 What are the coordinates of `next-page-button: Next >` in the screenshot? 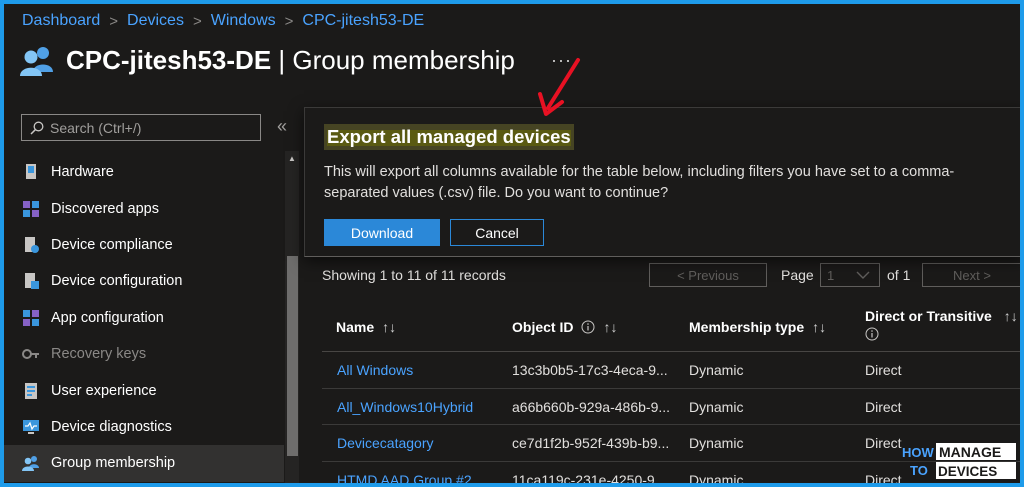 It's located at (971, 275).